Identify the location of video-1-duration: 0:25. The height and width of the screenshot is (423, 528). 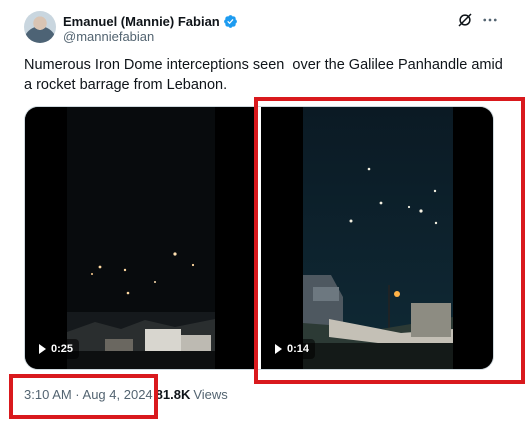
(62, 349).